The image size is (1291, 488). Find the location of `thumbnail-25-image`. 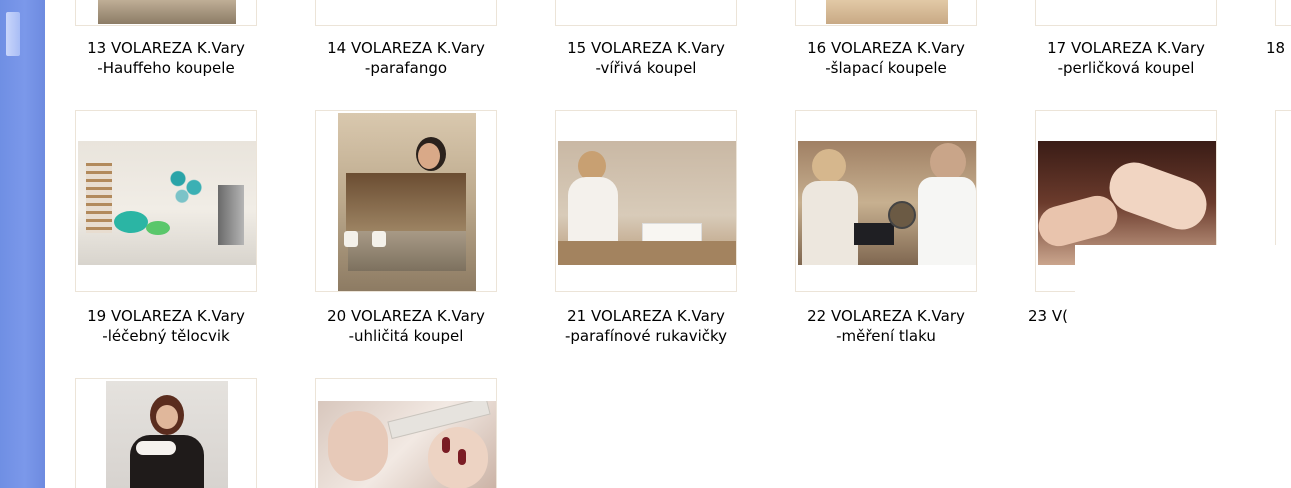

thumbnail-25-image is located at coordinates (167, 434).